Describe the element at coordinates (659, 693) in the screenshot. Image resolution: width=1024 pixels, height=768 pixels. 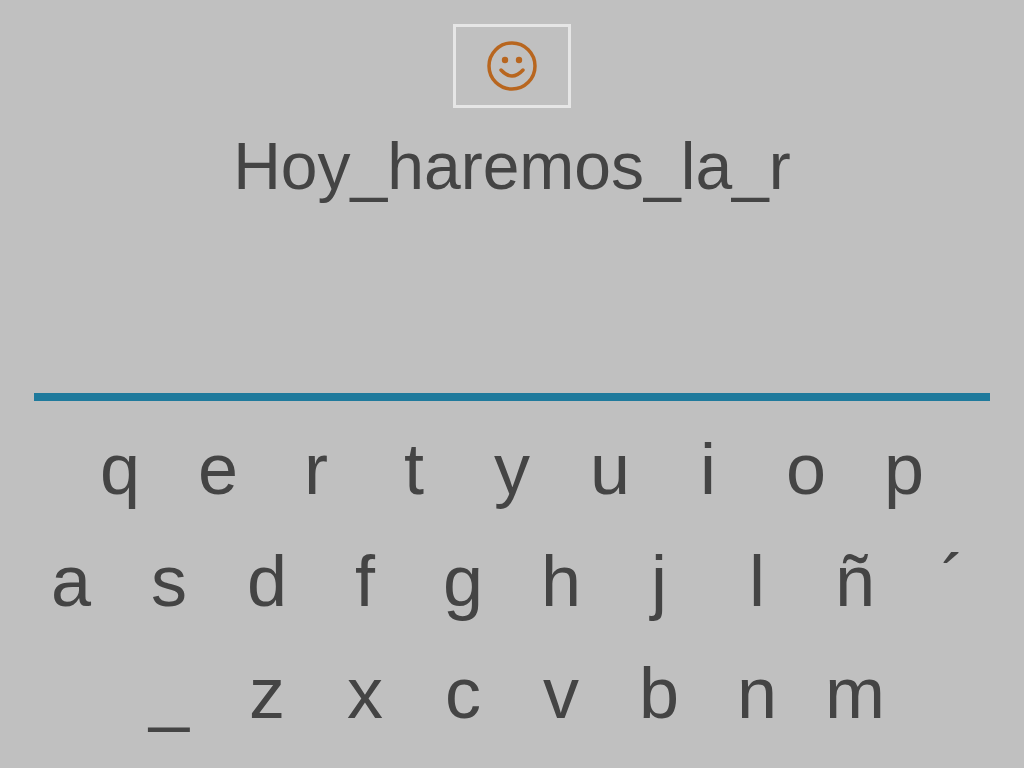
I see `letter-key: b` at that location.